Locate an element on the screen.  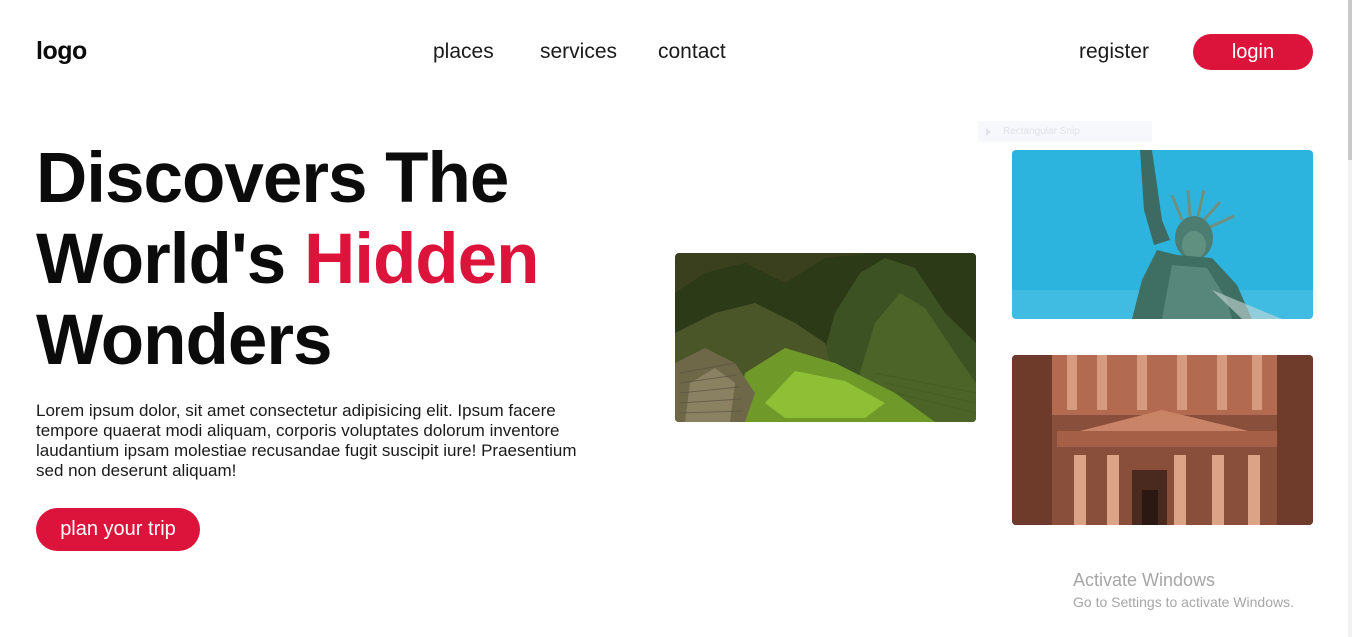
scrollbar-thumb is located at coordinates (1350, 80).